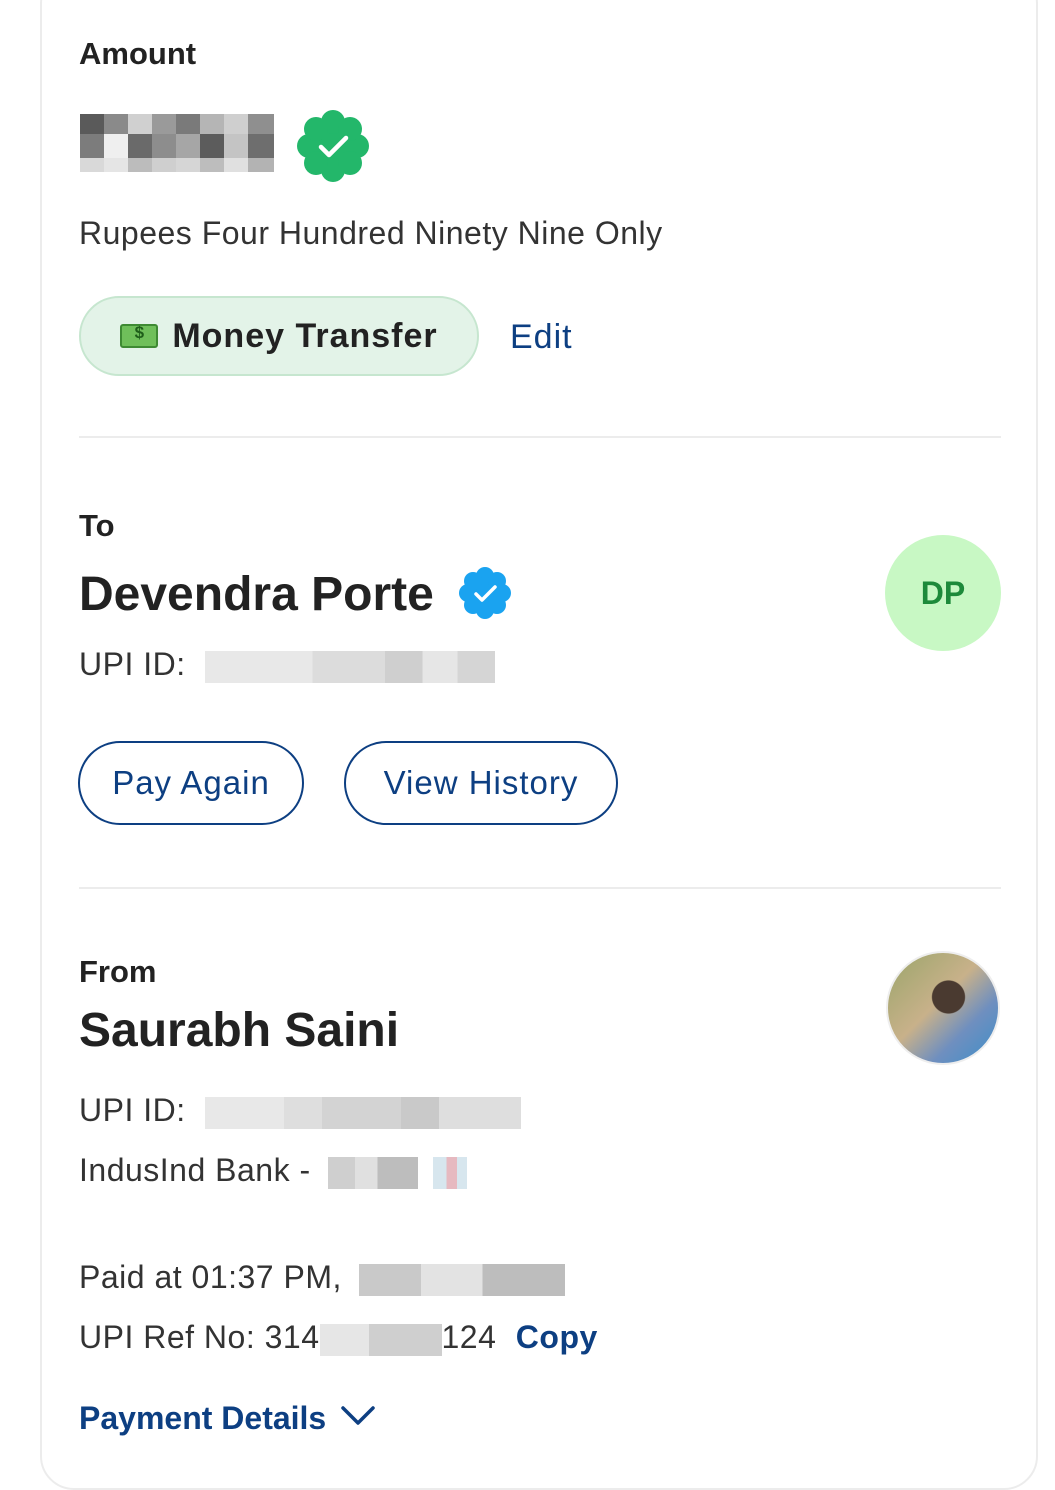 This screenshot has height=1490, width=1055. What do you see at coordinates (97, 525) in the screenshot?
I see `to-label: To` at bounding box center [97, 525].